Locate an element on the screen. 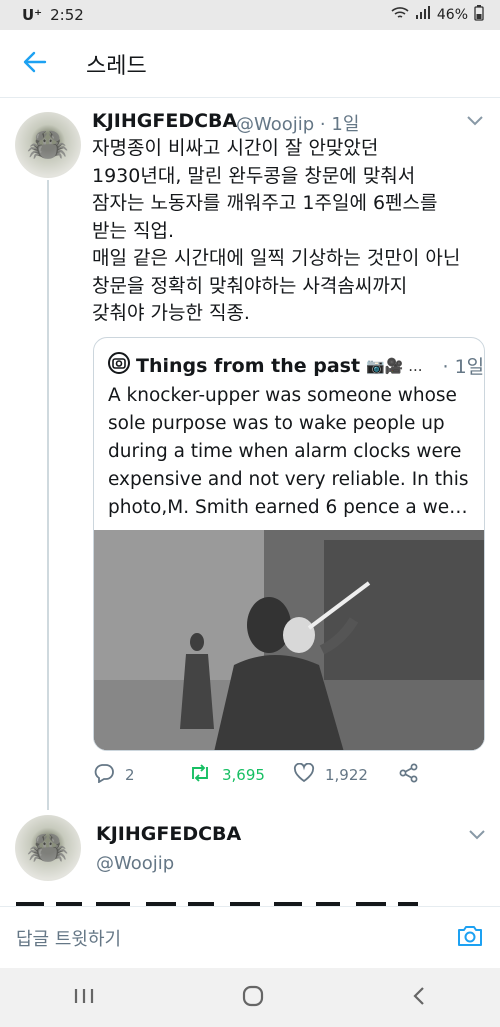 Image resolution: width=500 pixels, height=1027 pixels. reply-input: 답글 트윗하기 is located at coordinates (68, 938).